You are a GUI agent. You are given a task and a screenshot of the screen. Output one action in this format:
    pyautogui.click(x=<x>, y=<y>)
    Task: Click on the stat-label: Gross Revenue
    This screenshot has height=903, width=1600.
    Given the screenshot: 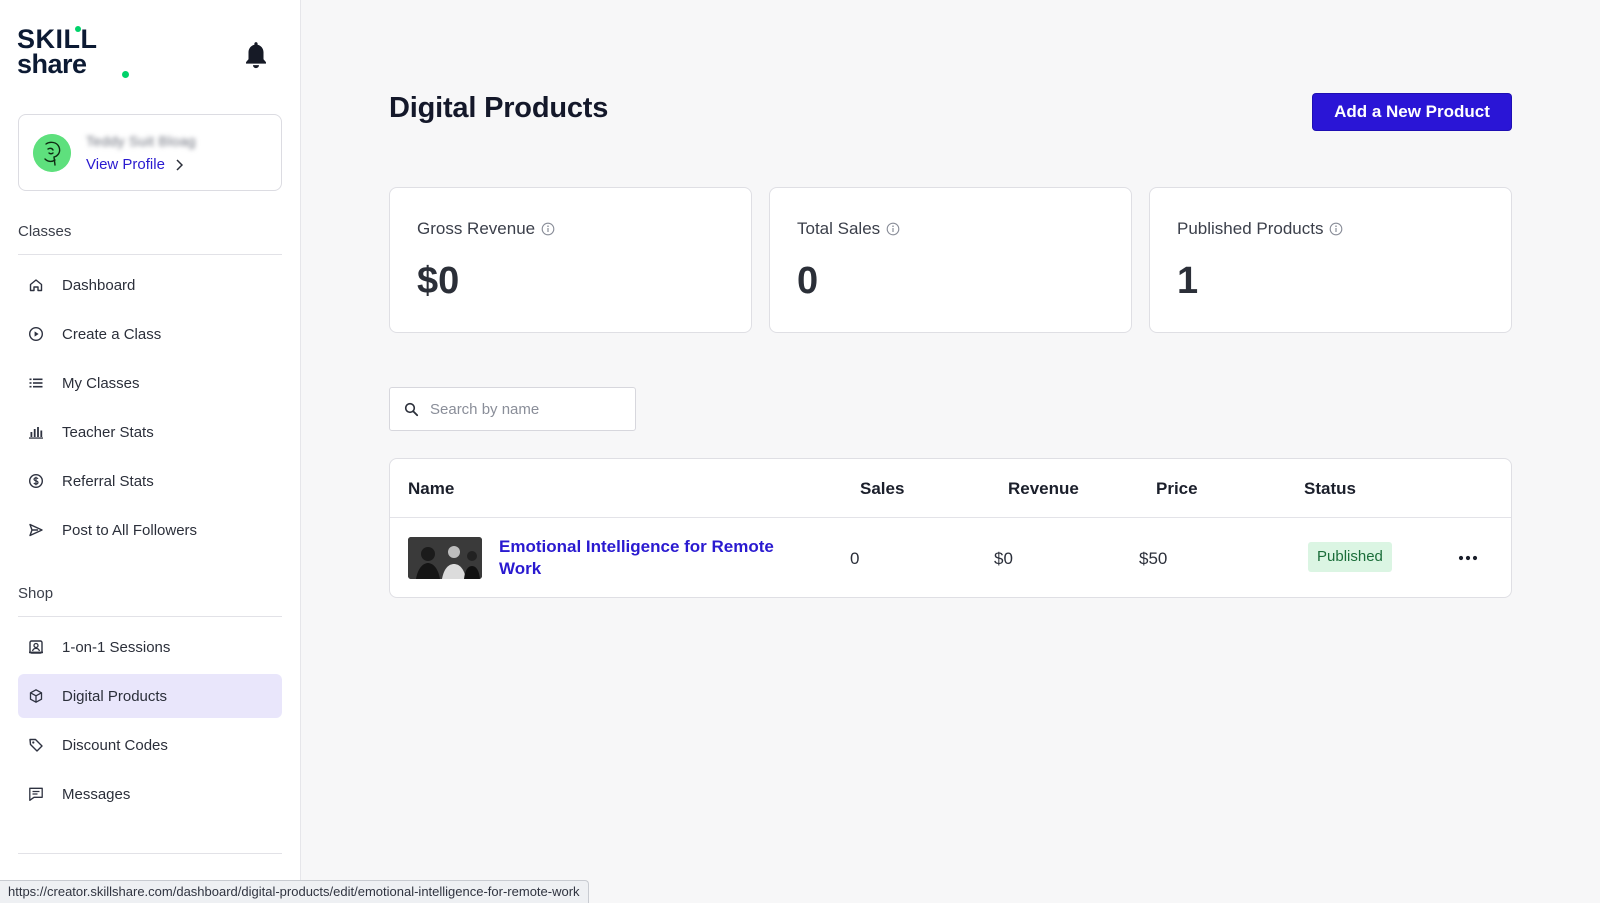 What is the action you would take?
    pyautogui.click(x=476, y=228)
    